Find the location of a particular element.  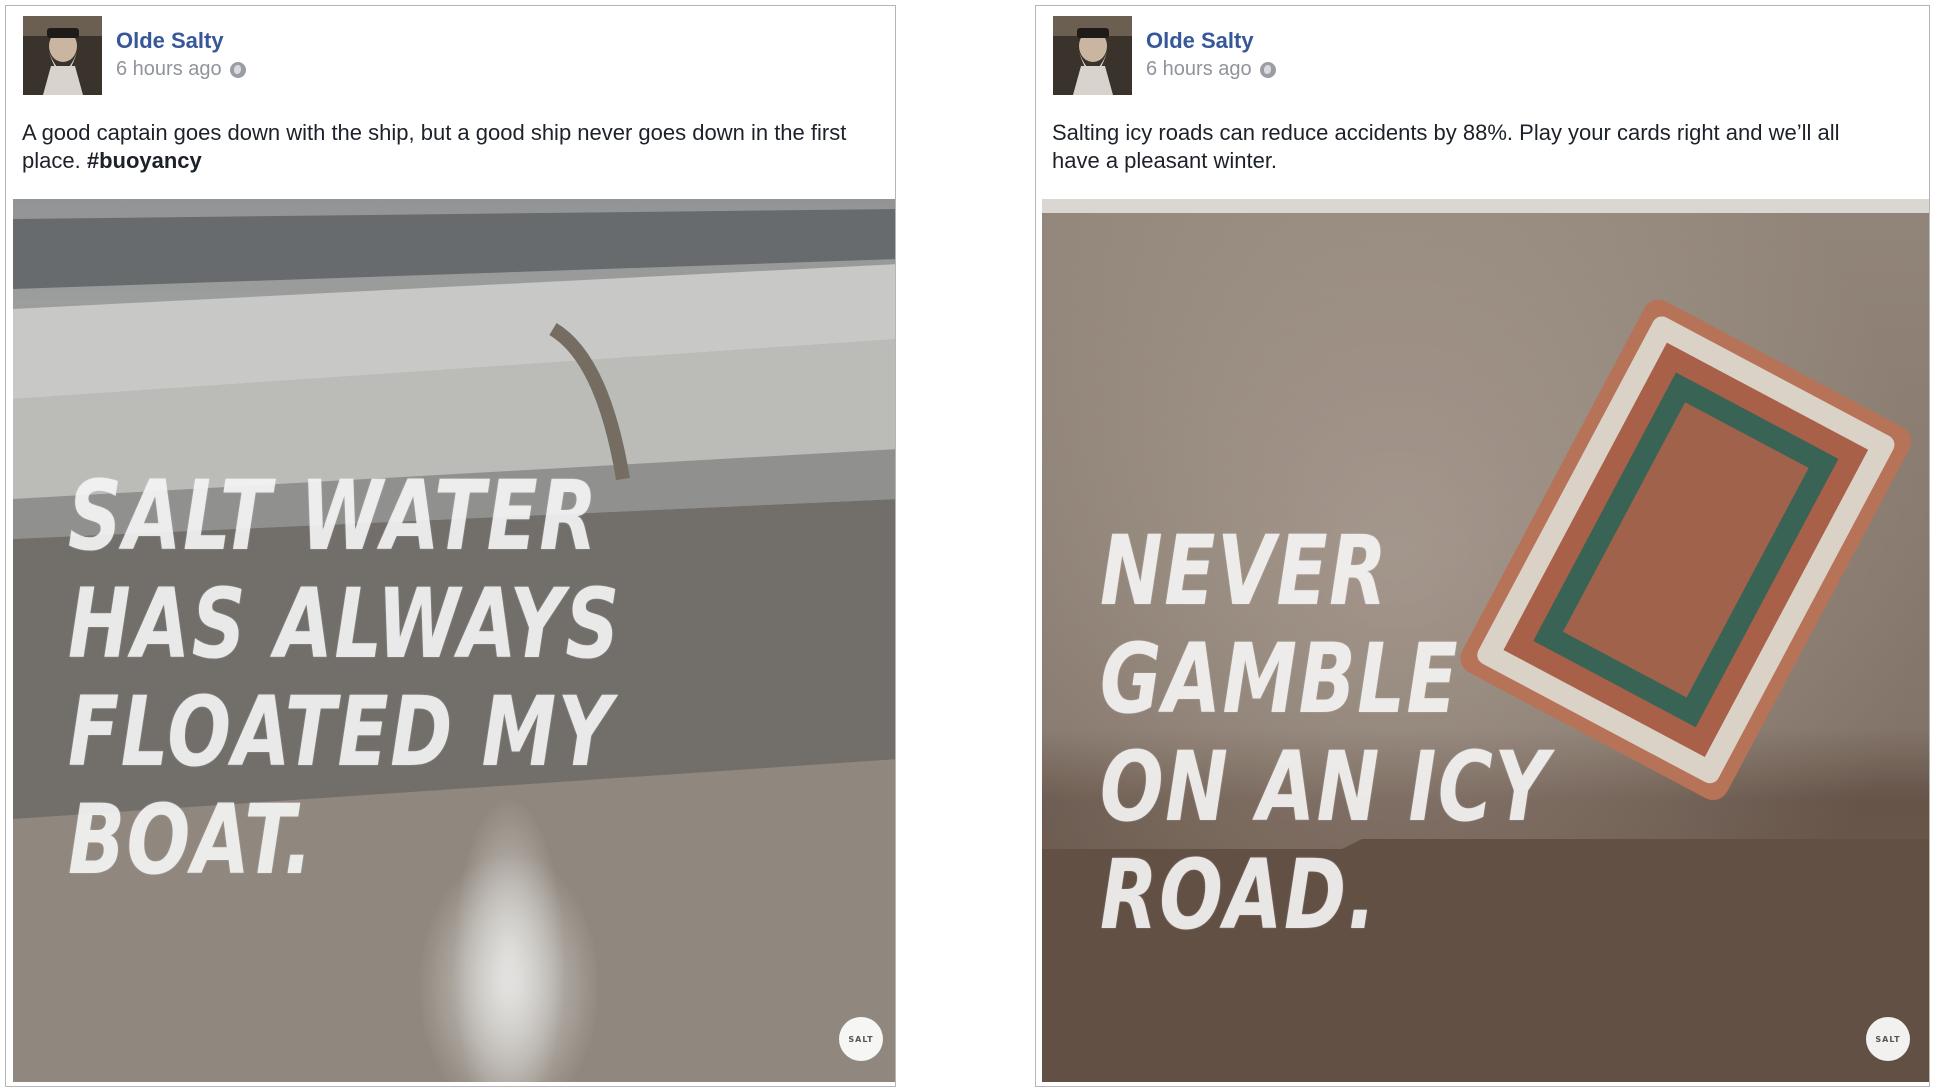

headline: NEVER GAMBLE ON AN ICY ROAD. is located at coordinates (1423, 733).